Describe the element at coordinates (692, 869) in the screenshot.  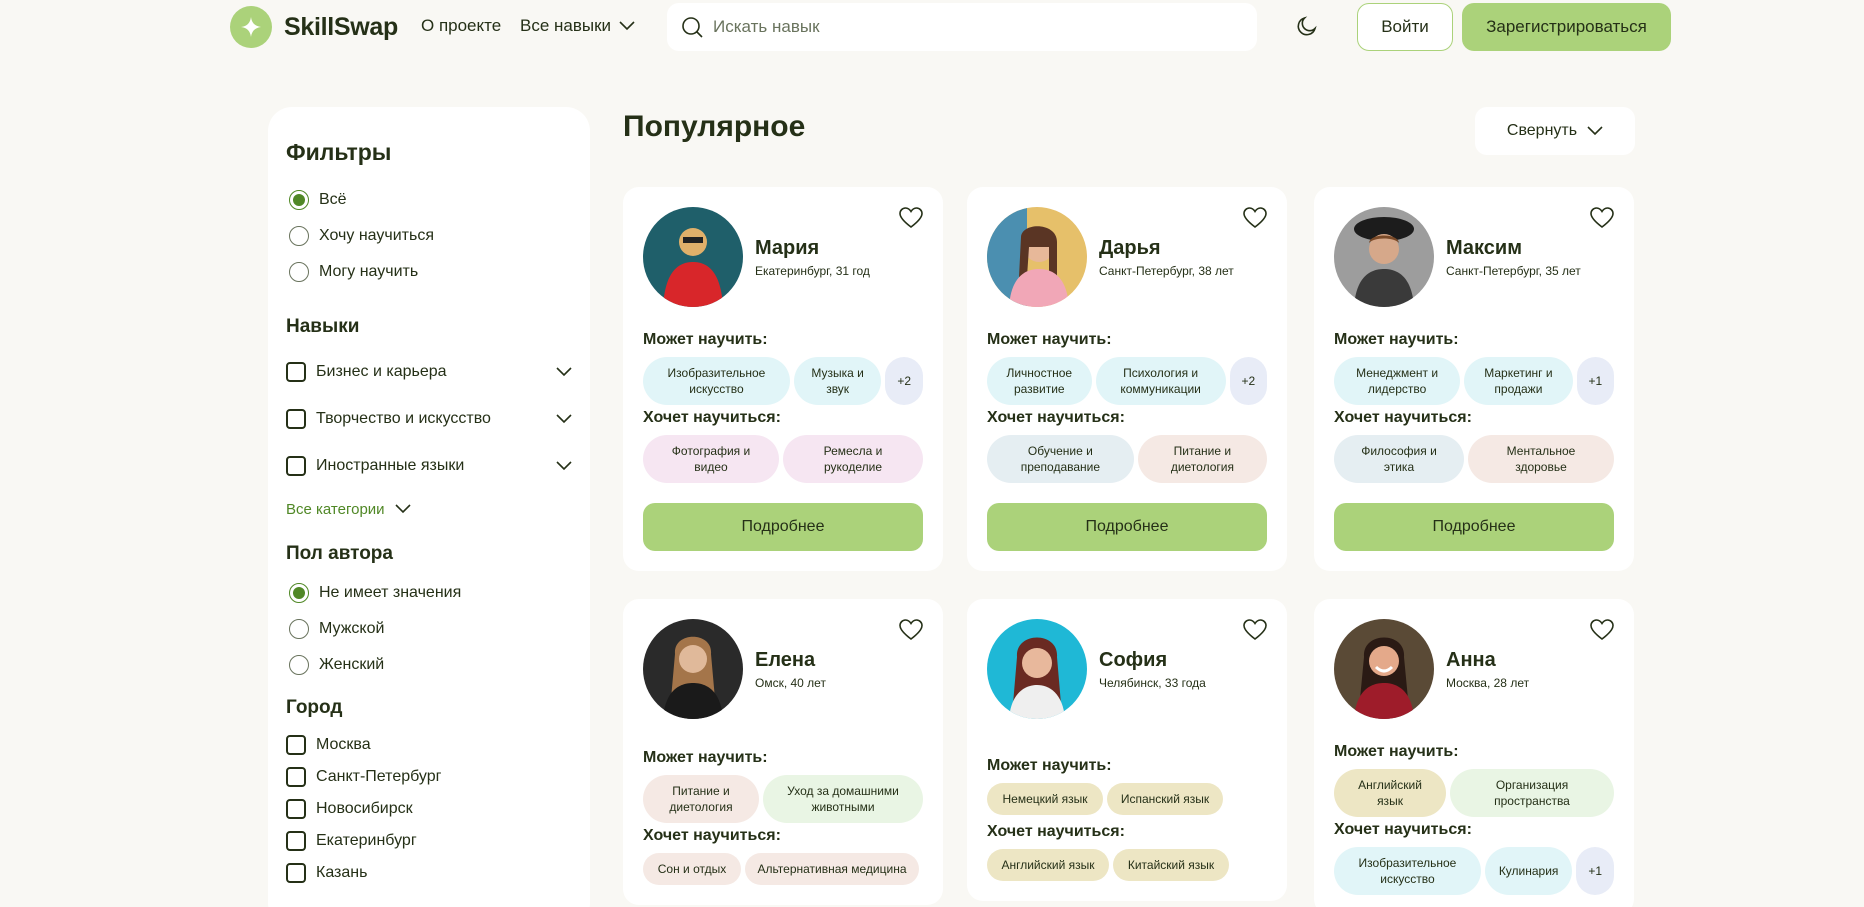
I see `skill-tag: Сон и отдых` at that location.